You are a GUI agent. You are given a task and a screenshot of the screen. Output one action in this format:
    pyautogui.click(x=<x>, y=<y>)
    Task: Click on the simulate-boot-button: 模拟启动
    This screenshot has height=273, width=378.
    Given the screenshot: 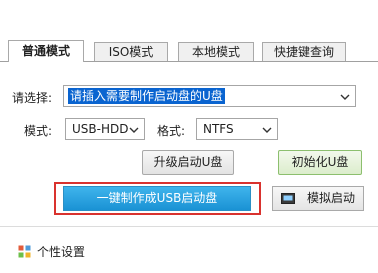 What is the action you would take?
    pyautogui.click(x=318, y=198)
    